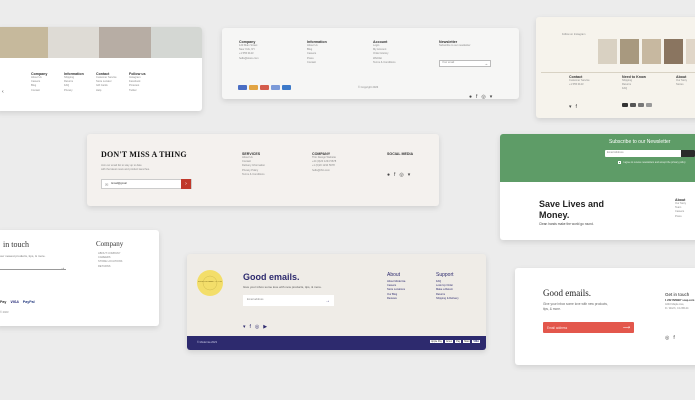  I want to click on copyright: © 2023, so click(4, 312).